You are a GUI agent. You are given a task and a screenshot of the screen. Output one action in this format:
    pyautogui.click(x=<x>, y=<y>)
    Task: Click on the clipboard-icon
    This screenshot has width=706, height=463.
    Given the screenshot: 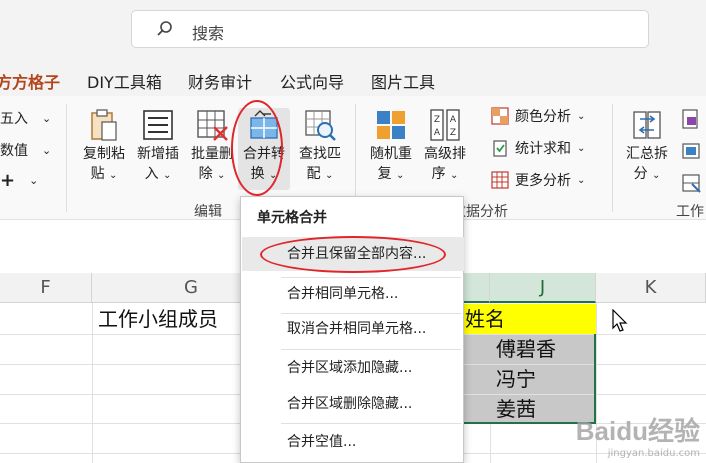 What is the action you would take?
    pyautogui.click(x=104, y=125)
    